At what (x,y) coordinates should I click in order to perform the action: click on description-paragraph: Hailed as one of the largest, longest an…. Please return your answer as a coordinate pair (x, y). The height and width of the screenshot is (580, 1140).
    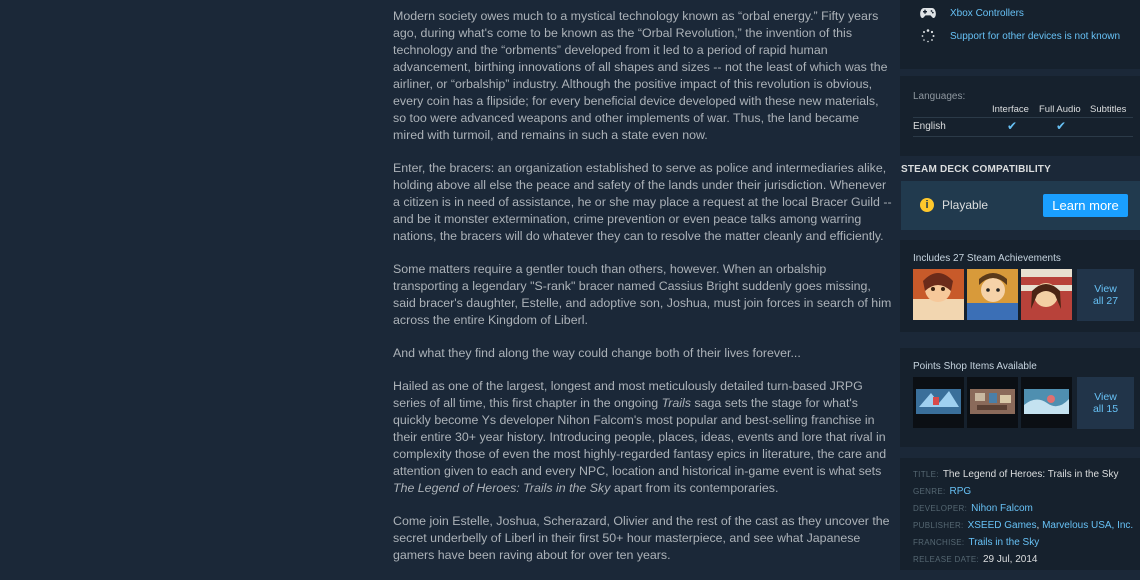
    Looking at the image, I should click on (640, 437).